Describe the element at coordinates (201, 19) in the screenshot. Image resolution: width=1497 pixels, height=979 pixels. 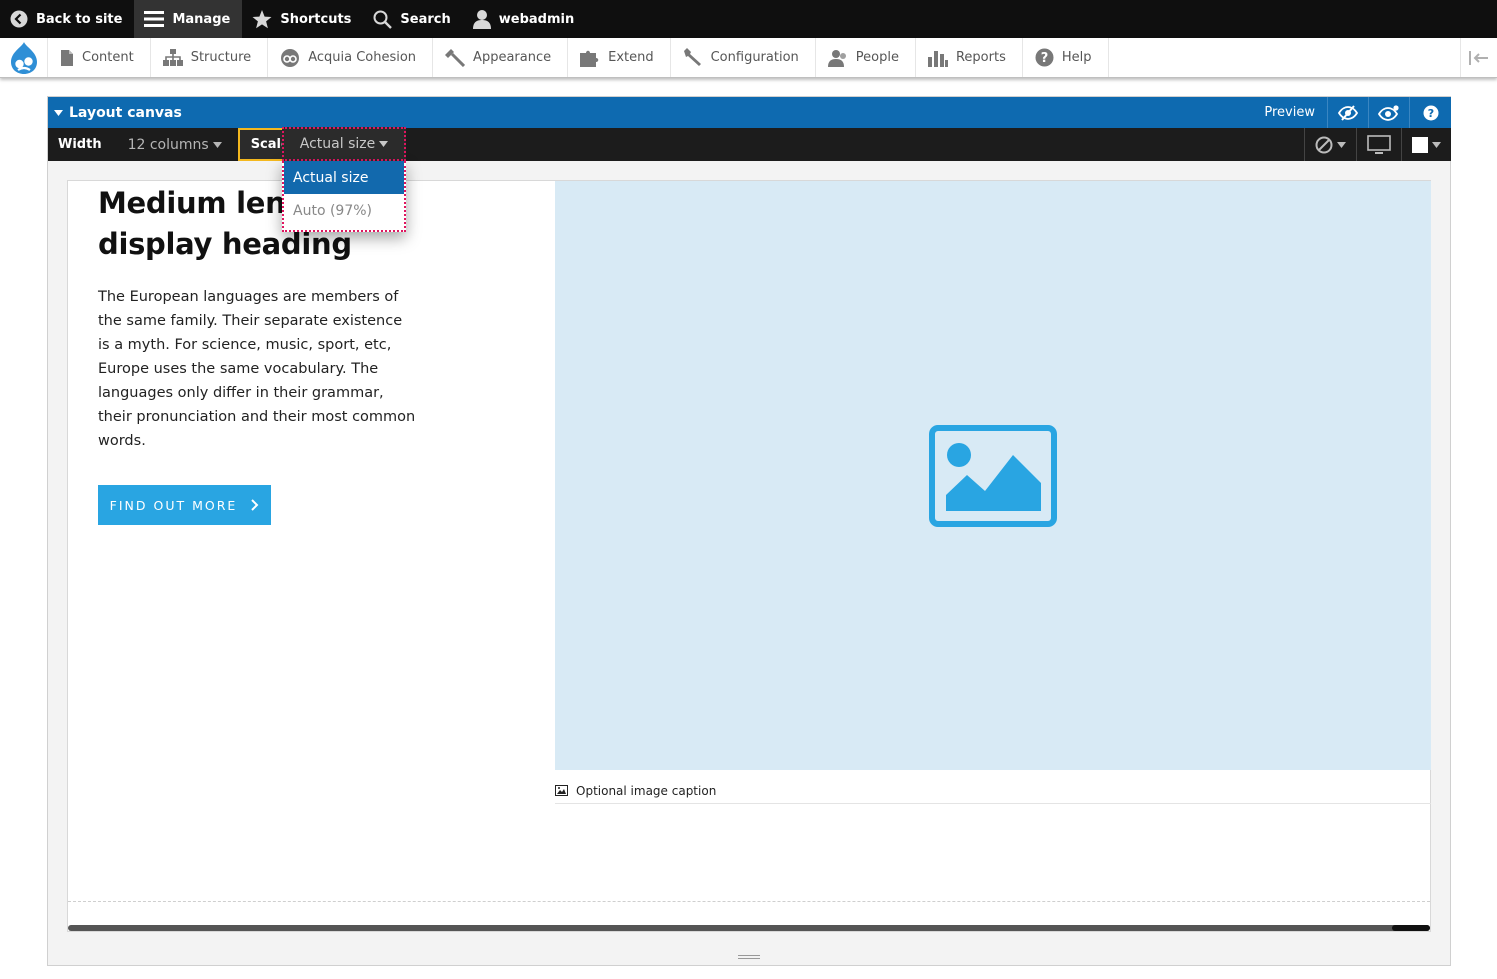
I see `manage-label: Manage` at that location.